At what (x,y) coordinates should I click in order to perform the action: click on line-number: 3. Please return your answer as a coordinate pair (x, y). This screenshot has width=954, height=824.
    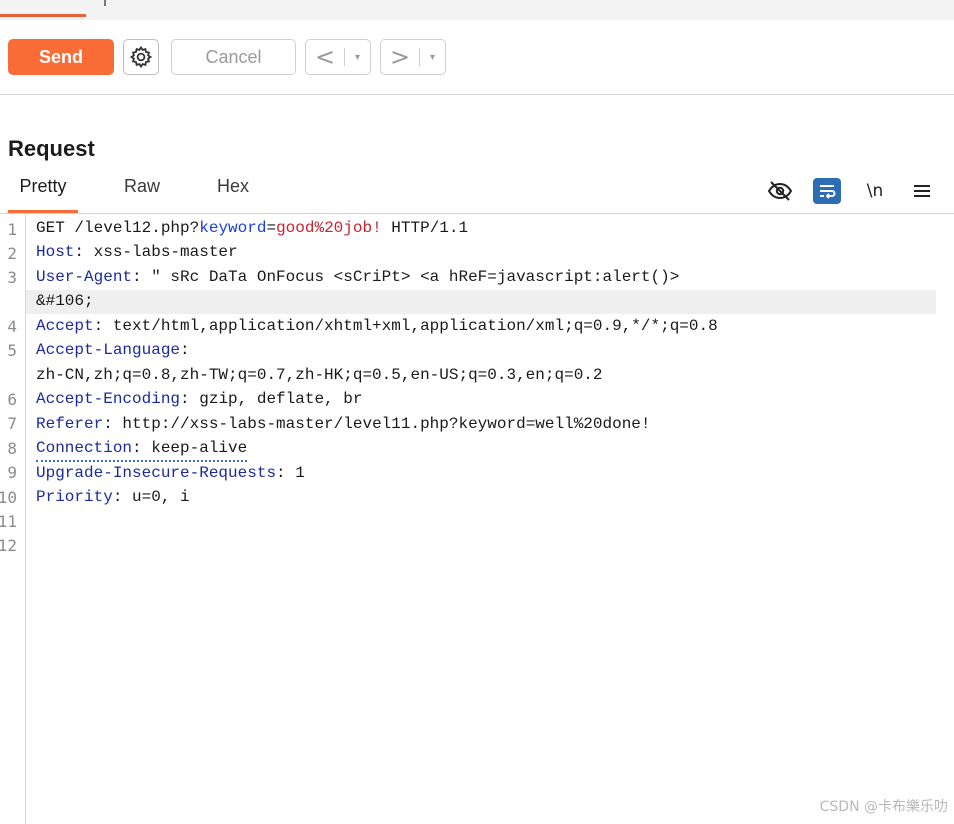
    Looking at the image, I should click on (12, 277).